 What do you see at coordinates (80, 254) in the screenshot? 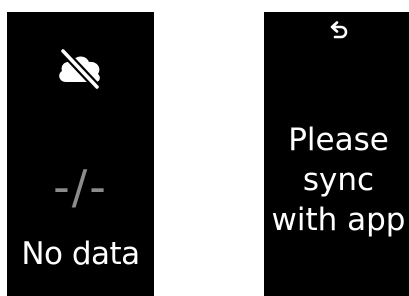
I see `no-data-label: No data` at bounding box center [80, 254].